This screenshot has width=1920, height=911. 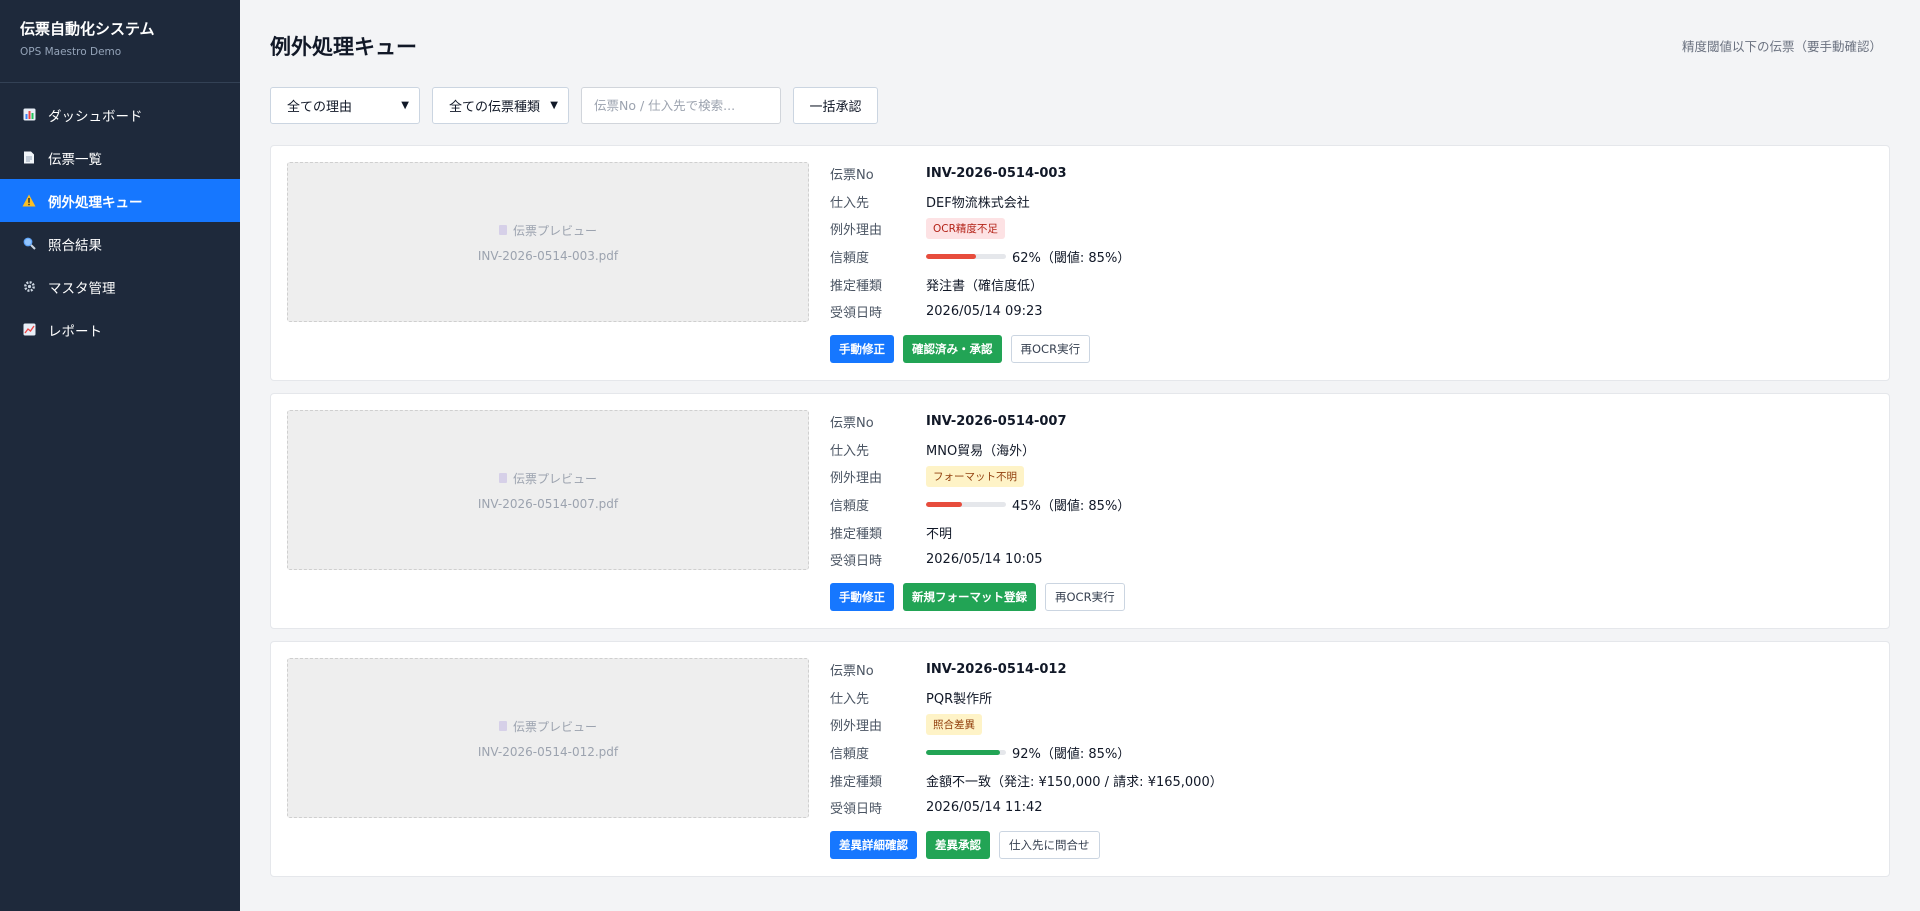 I want to click on sidebar-item-dashboard: ダッシュボード, so click(x=120, y=114).